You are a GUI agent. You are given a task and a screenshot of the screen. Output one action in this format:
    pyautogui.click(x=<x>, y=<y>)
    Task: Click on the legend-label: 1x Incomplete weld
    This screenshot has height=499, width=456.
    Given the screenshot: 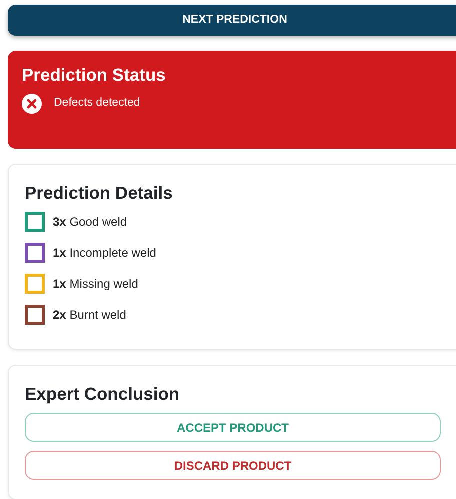 What is the action you would take?
    pyautogui.click(x=104, y=253)
    